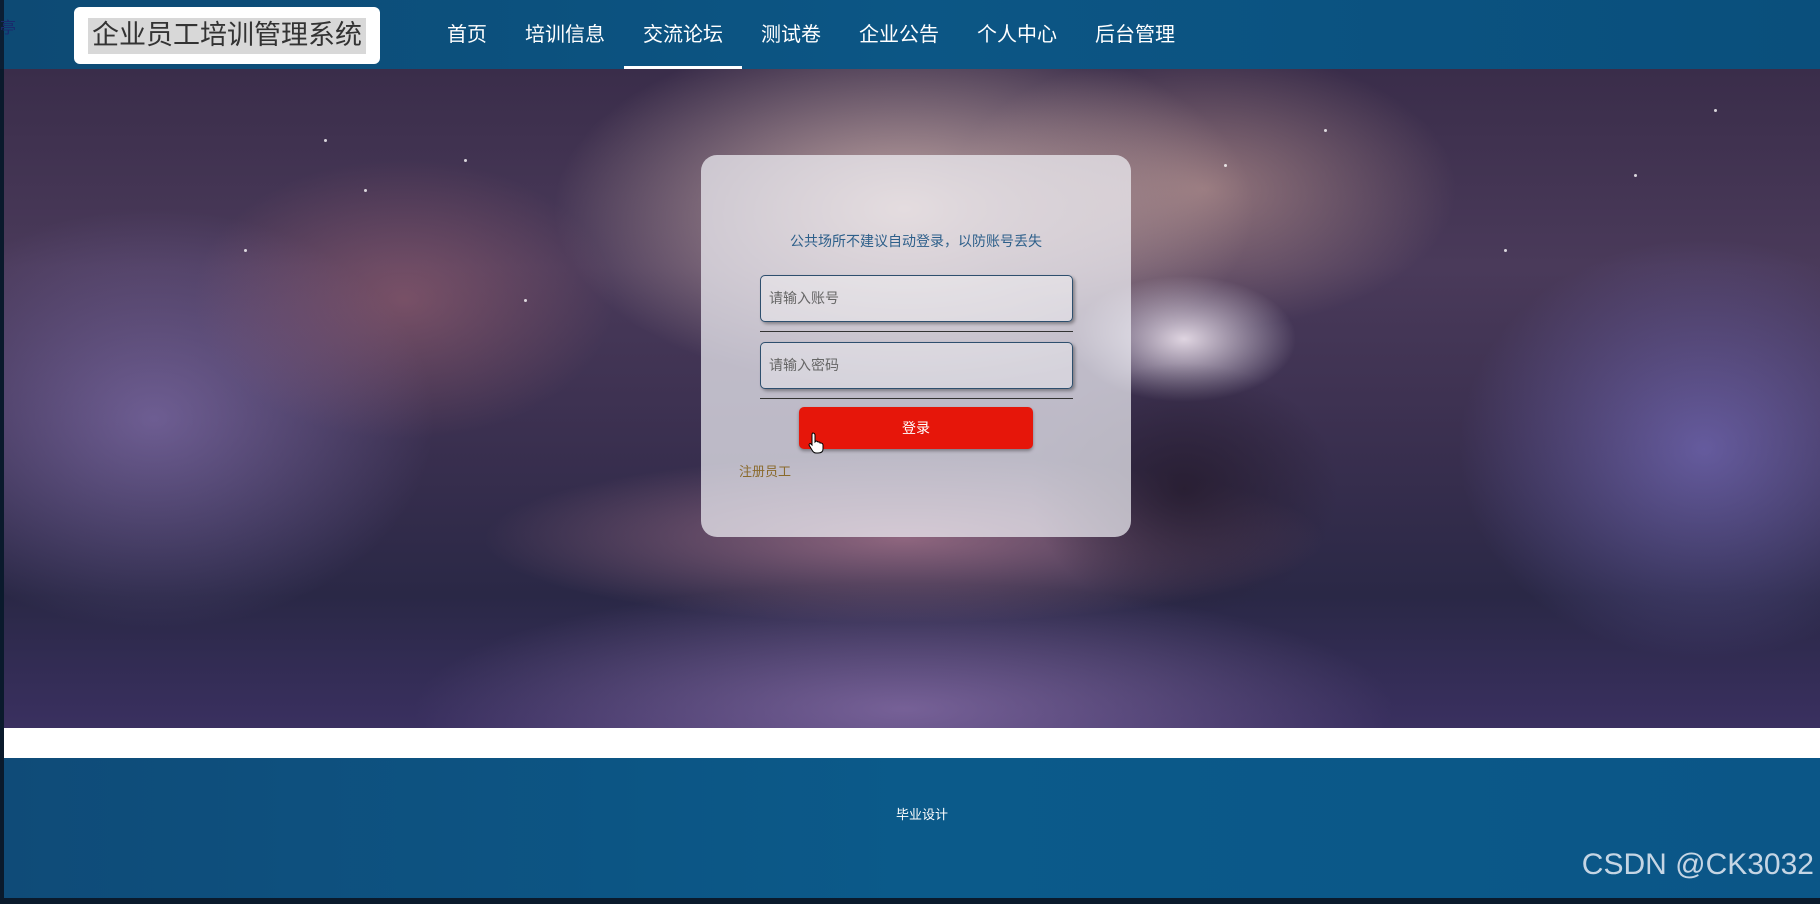 This screenshot has width=1820, height=904. I want to click on account-field-group, so click(916, 303).